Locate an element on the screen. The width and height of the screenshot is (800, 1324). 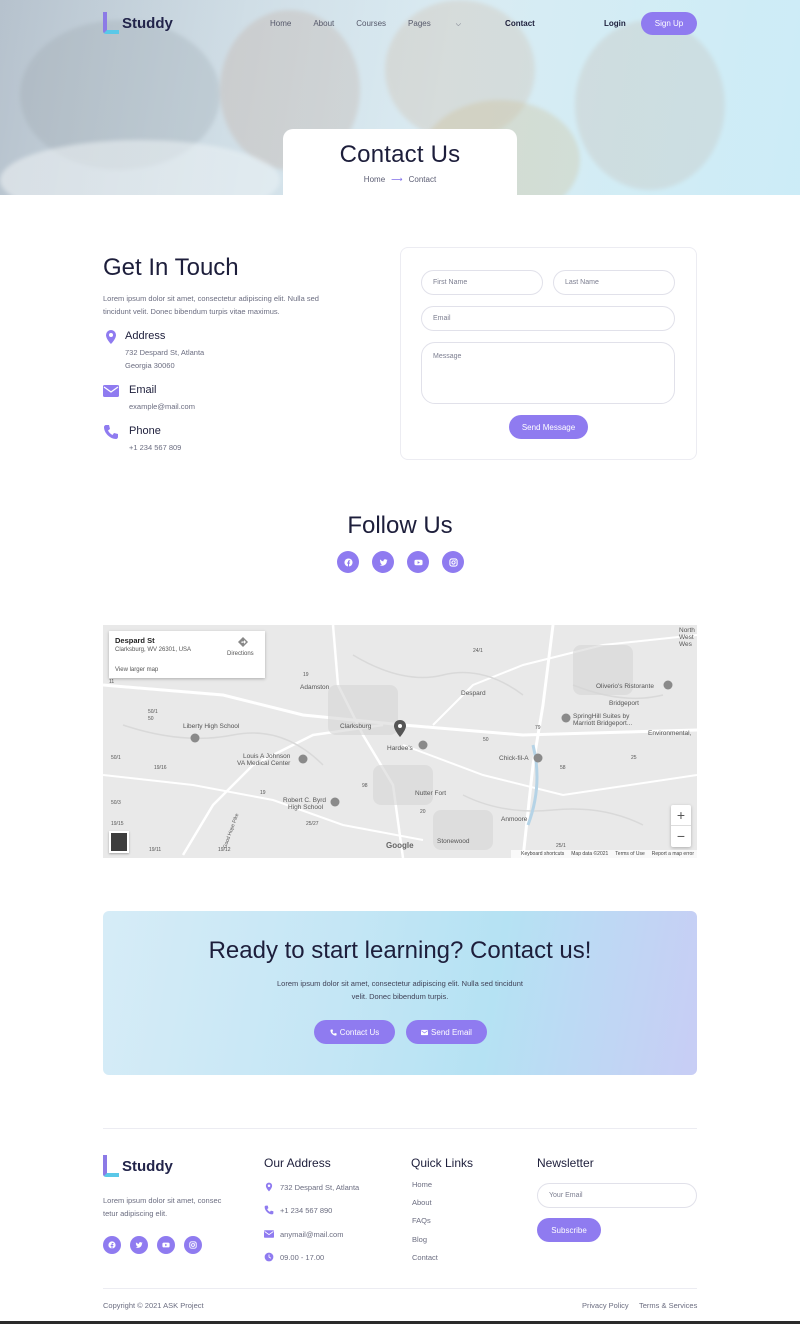
footer-logo: Studdy is located at coordinates (138, 1166).